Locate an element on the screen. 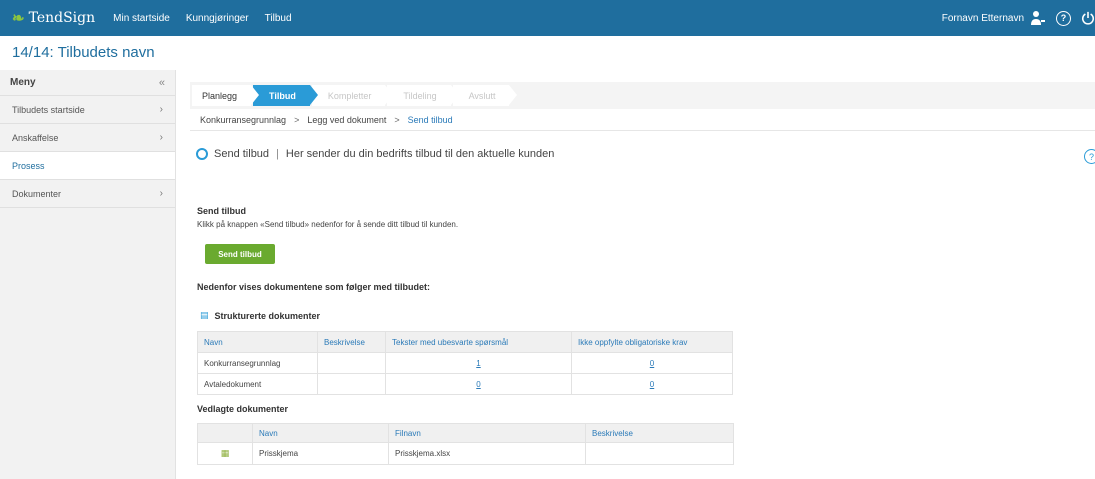 This screenshot has width=1095, height=479. unanswered-cell: 1 is located at coordinates (478, 363).